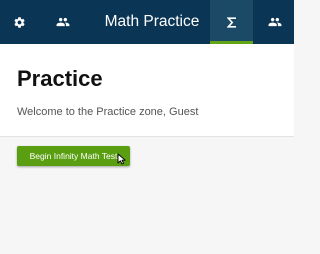 The height and width of the screenshot is (254, 320). What do you see at coordinates (73, 156) in the screenshot?
I see `begin-infinity-math-test-button: Begin Infinity Math Test` at bounding box center [73, 156].